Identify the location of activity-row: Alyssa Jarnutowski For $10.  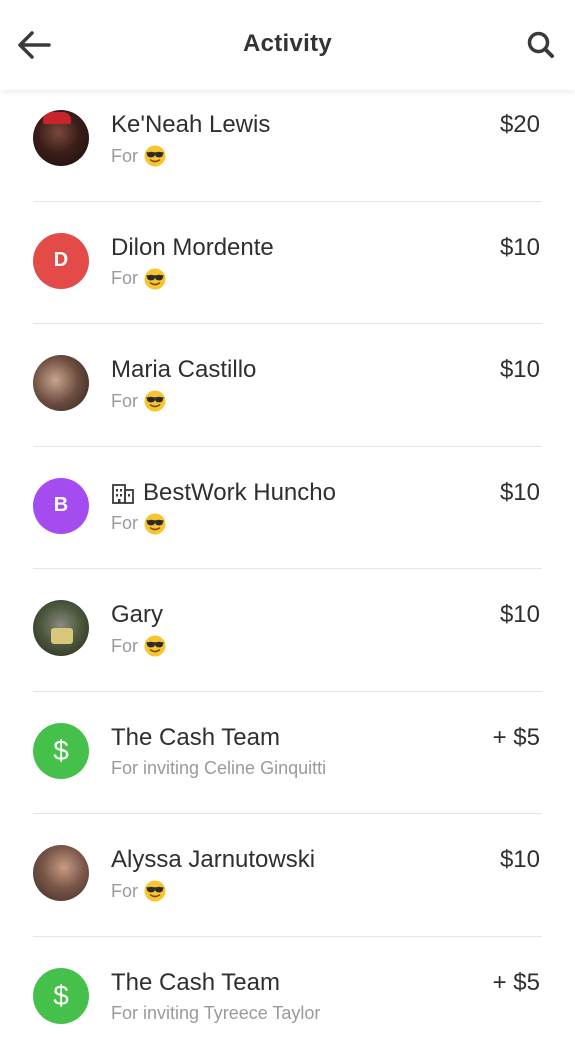
(287, 874).